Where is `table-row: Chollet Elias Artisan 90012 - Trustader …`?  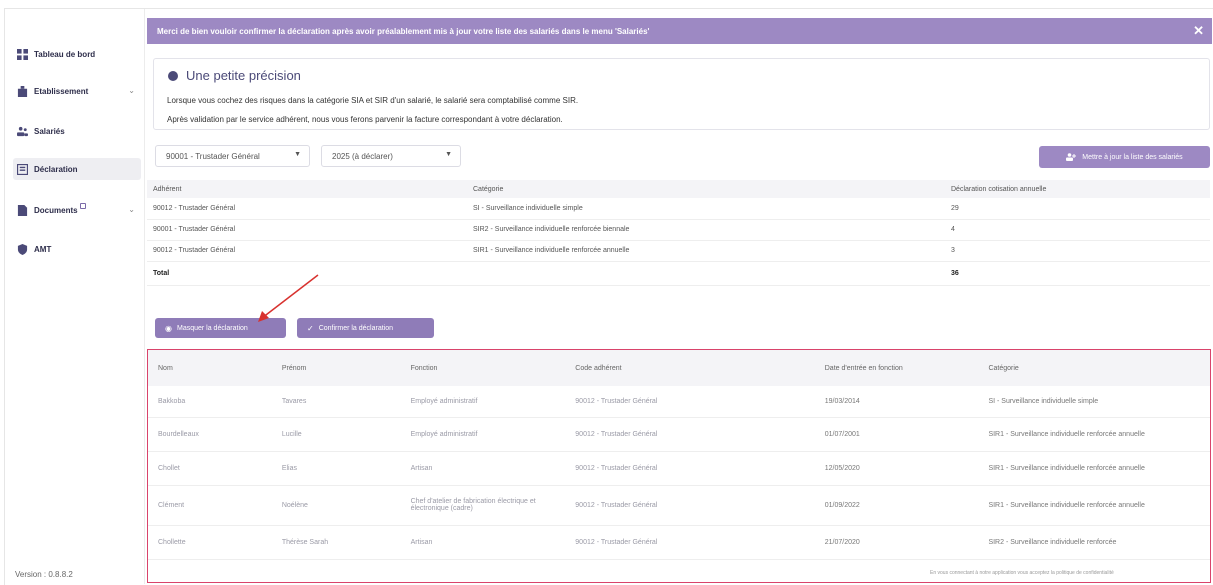
table-row: Chollet Elias Artisan 90012 - Trustader … is located at coordinates (679, 468).